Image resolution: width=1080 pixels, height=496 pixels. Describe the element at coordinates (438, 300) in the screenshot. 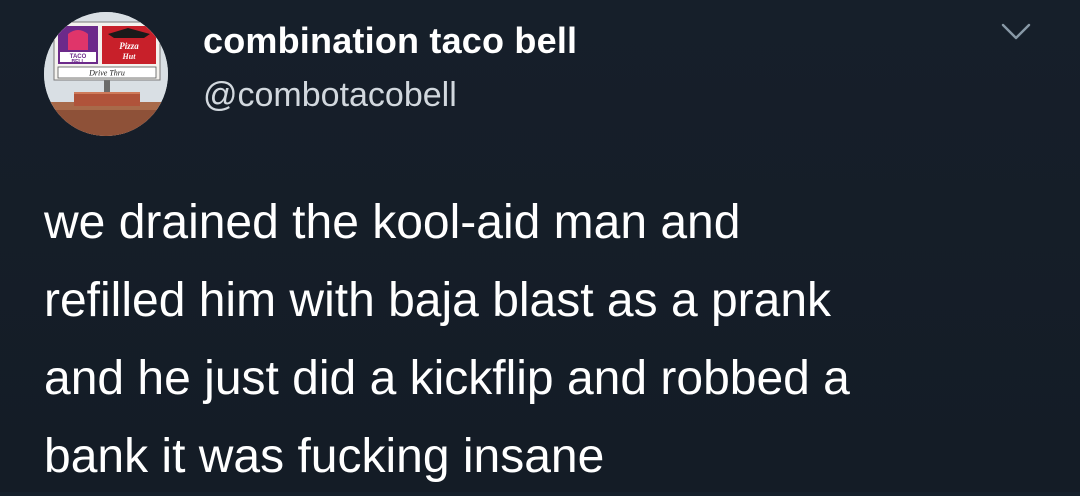

I see `tweet-text-line: refilled him with baja blast as a prank` at that location.